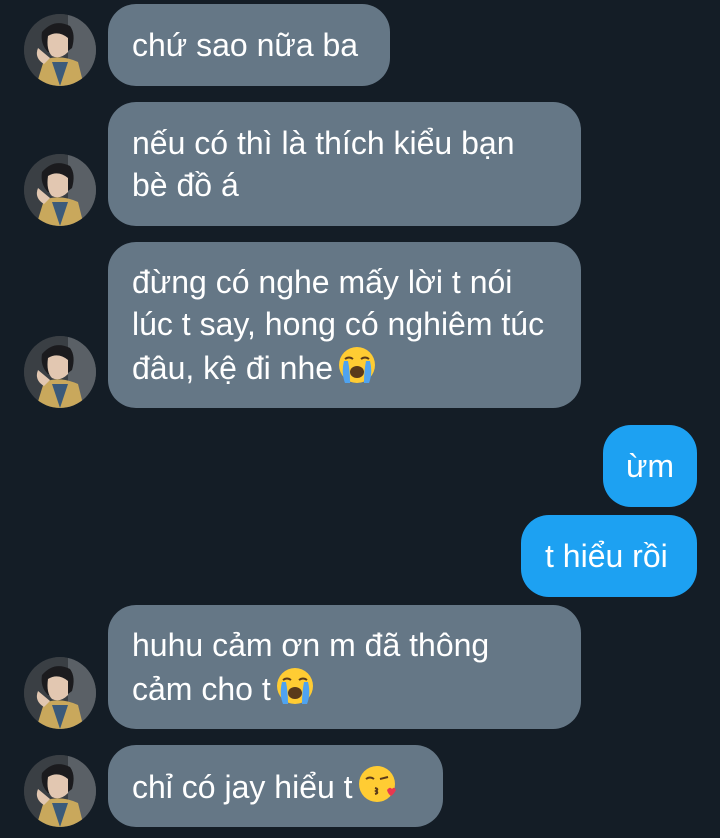  Describe the element at coordinates (606, 556) in the screenshot. I see `message-text: t hiểu rồi` at that location.